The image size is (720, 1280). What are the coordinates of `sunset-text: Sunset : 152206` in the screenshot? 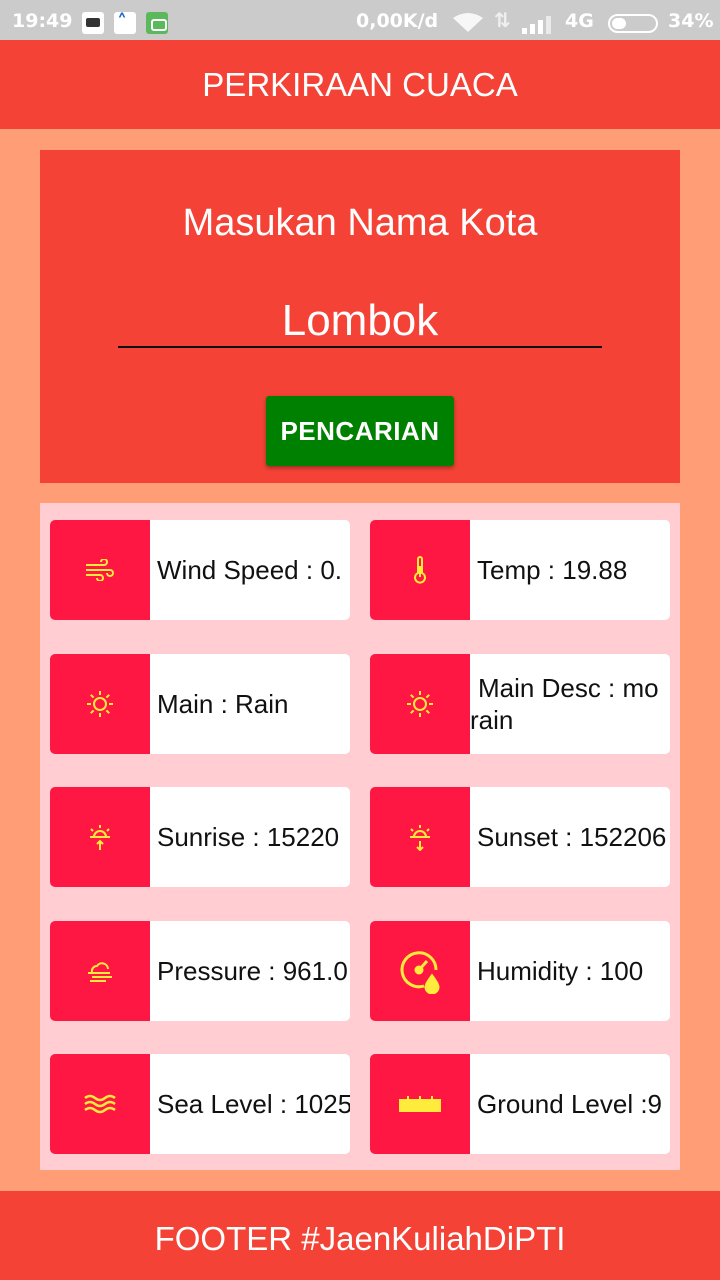 It's located at (572, 836).